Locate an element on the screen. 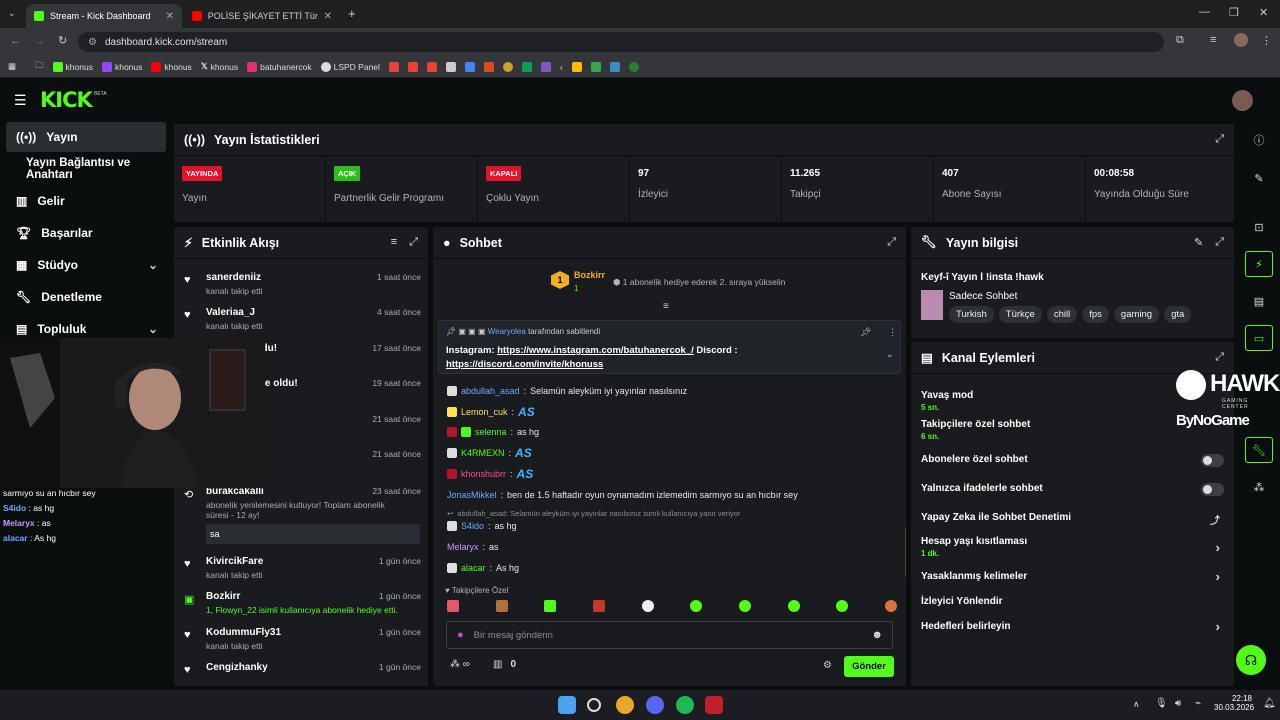  emote-only-toggle is located at coordinates (1212, 489).